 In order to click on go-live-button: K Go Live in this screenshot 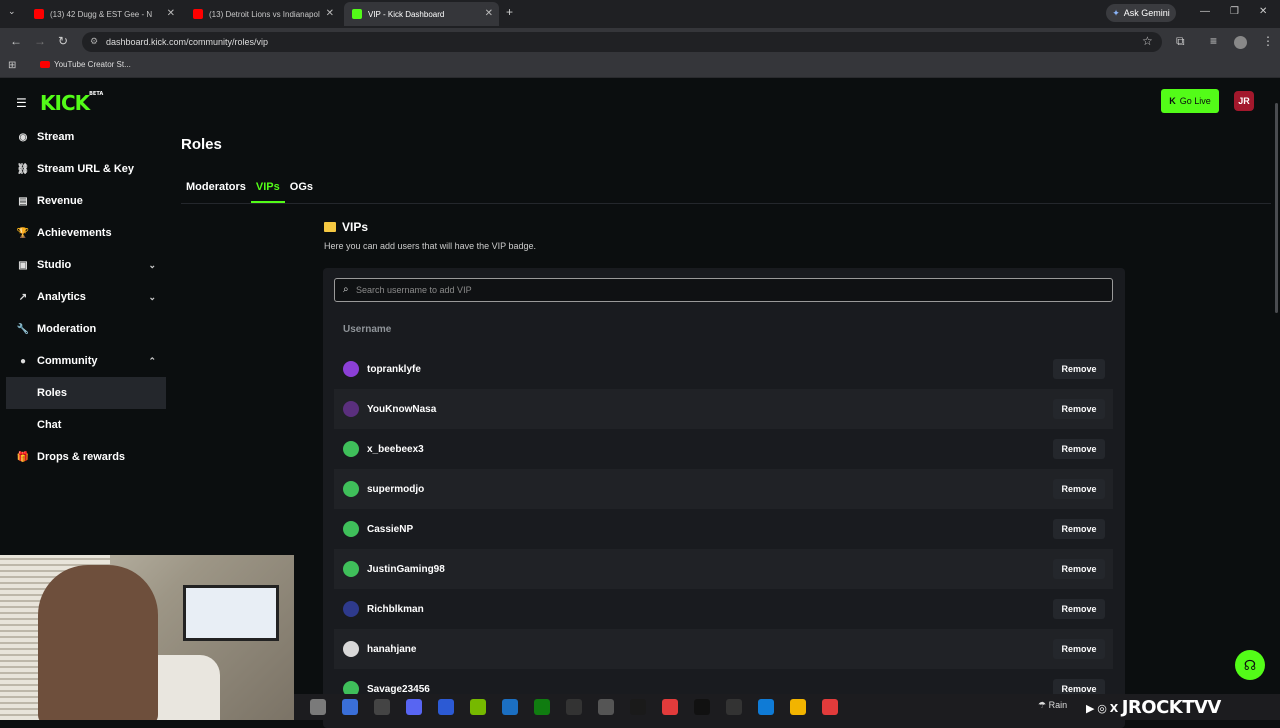, I will do `click(1190, 101)`.